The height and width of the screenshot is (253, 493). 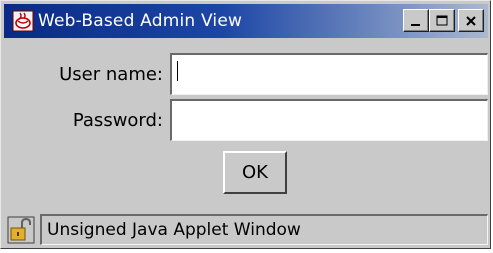 I want to click on password-label: Password:, so click(x=117, y=120).